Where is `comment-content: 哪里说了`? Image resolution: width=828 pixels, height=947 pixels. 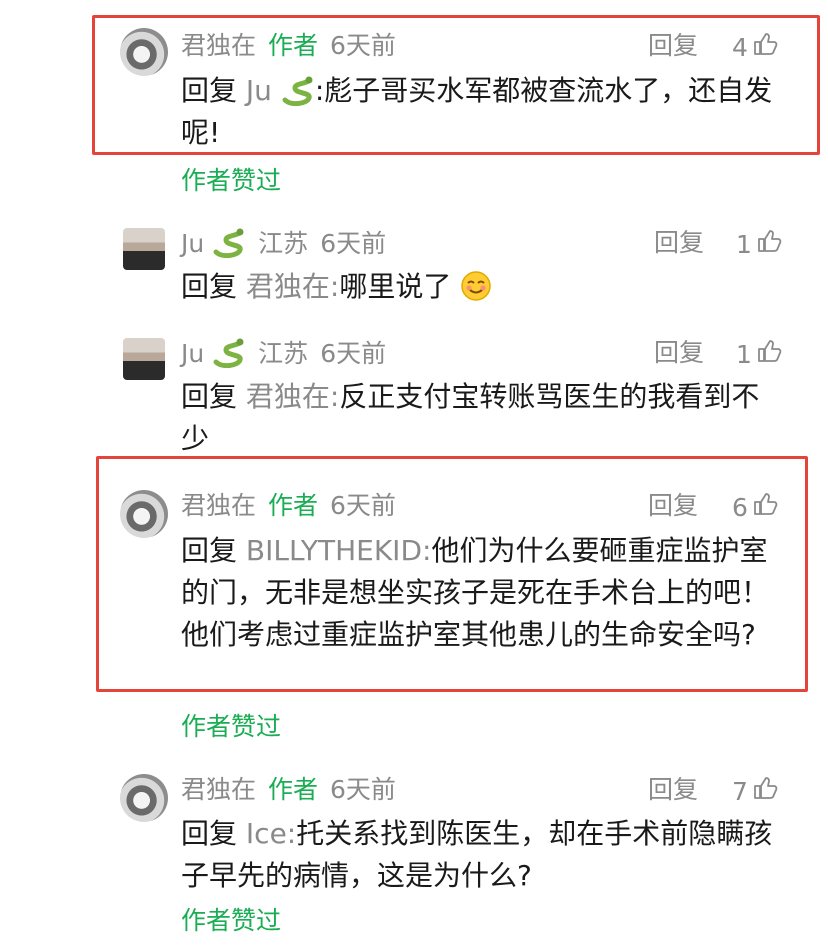 comment-content: 哪里说了 is located at coordinates (395, 286).